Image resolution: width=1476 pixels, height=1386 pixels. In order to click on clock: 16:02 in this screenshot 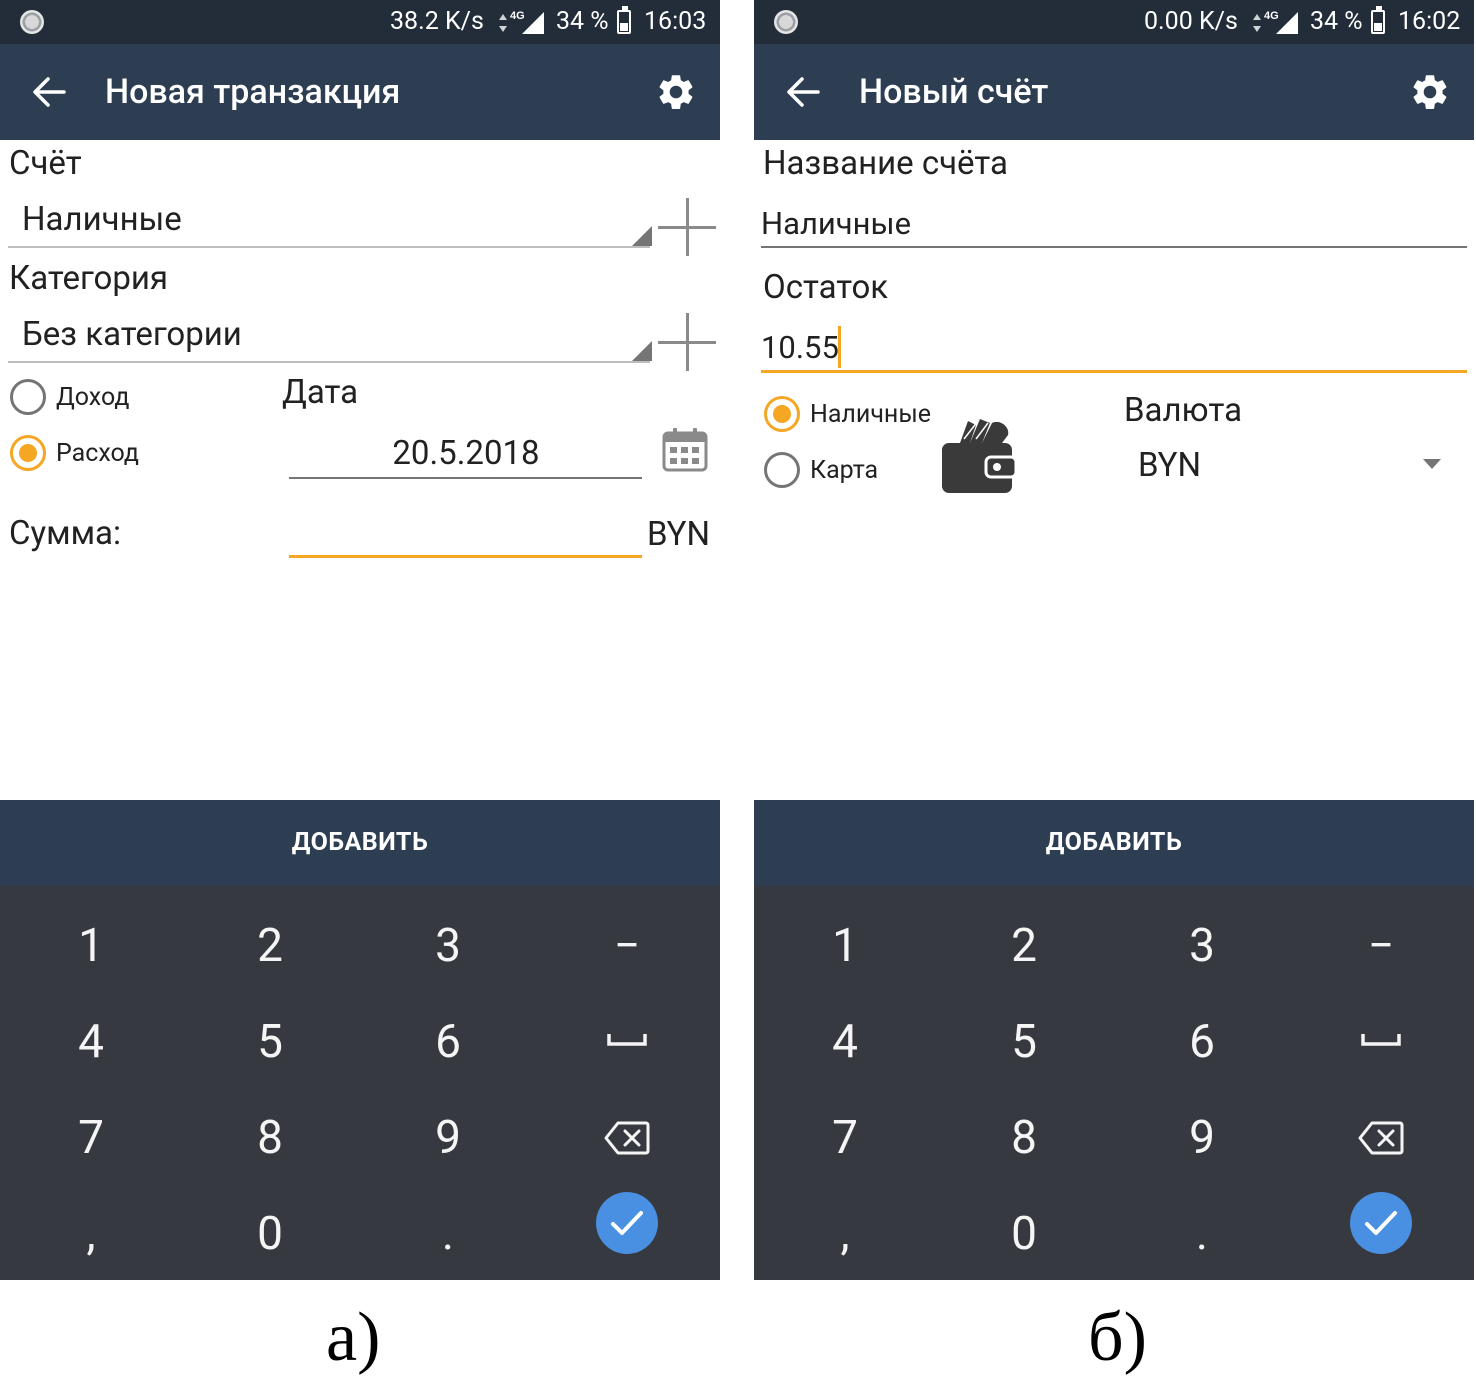, I will do `click(1429, 21)`.